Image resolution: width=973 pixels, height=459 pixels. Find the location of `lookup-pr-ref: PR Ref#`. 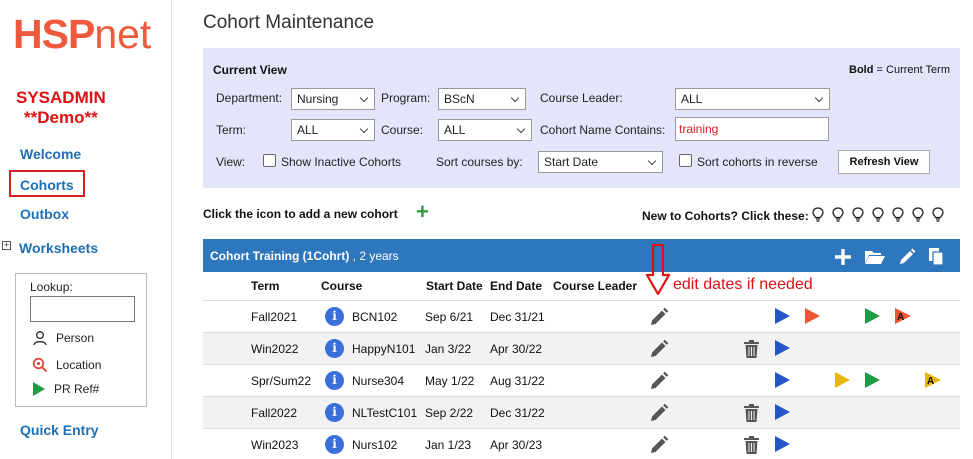

lookup-pr-ref: PR Ref# is located at coordinates (65, 389).